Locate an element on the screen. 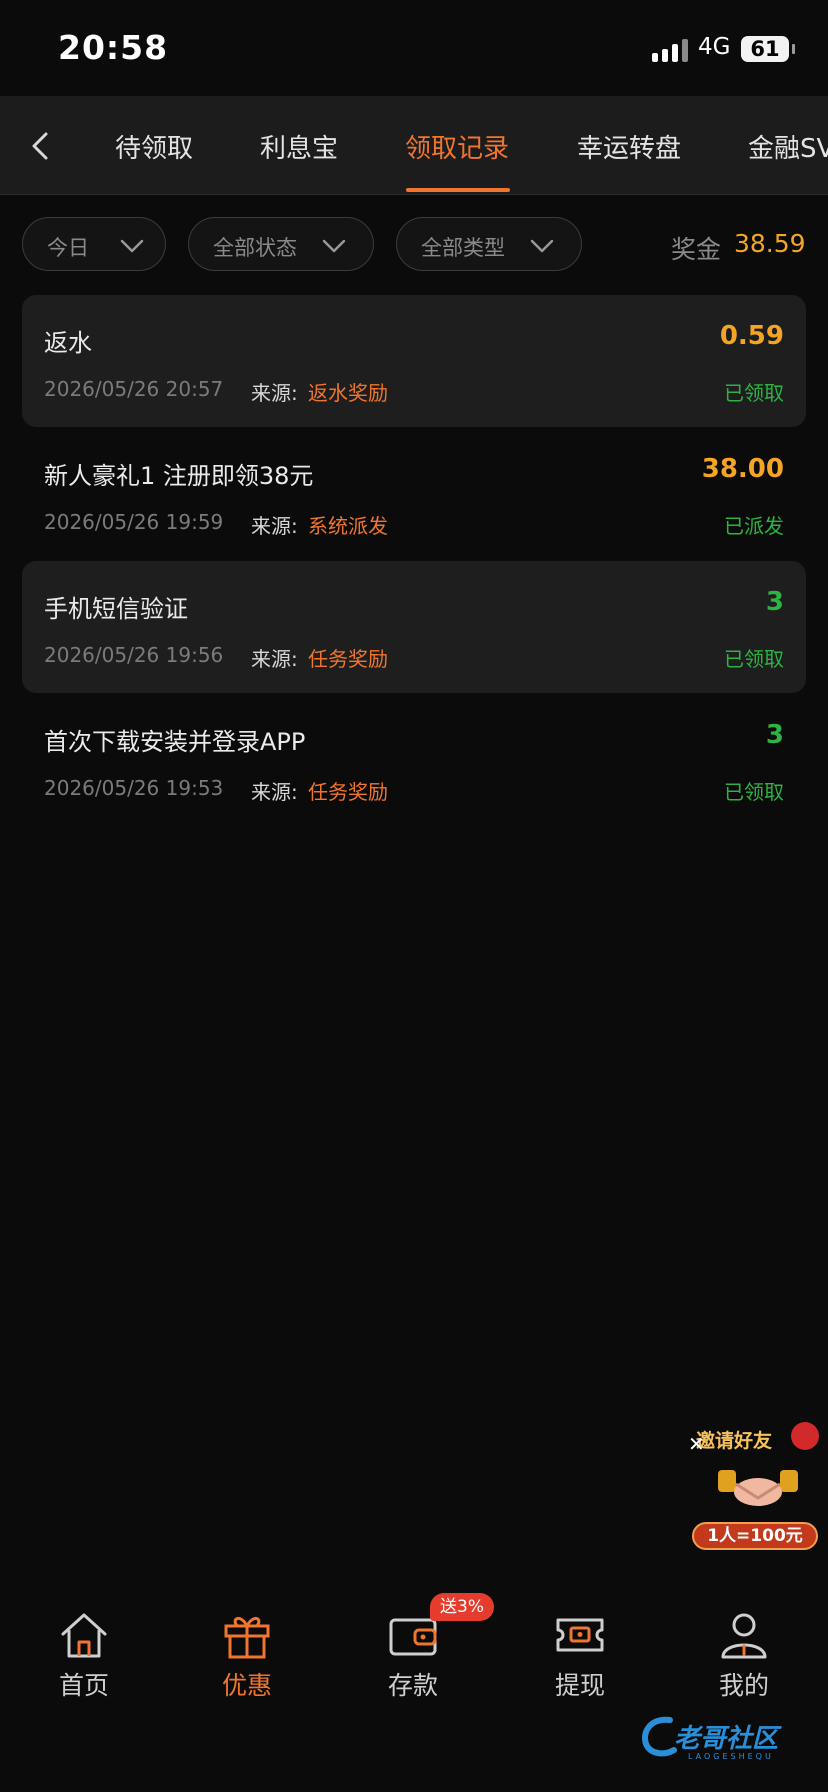 This screenshot has height=1792, width=828. tab-claim-records: 领取记录 is located at coordinates (457, 146).